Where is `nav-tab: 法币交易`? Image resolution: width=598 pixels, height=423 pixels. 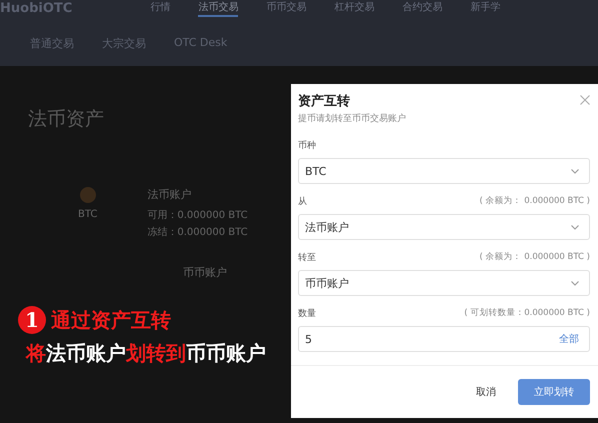
nav-tab: 法币交易 is located at coordinates (218, 8).